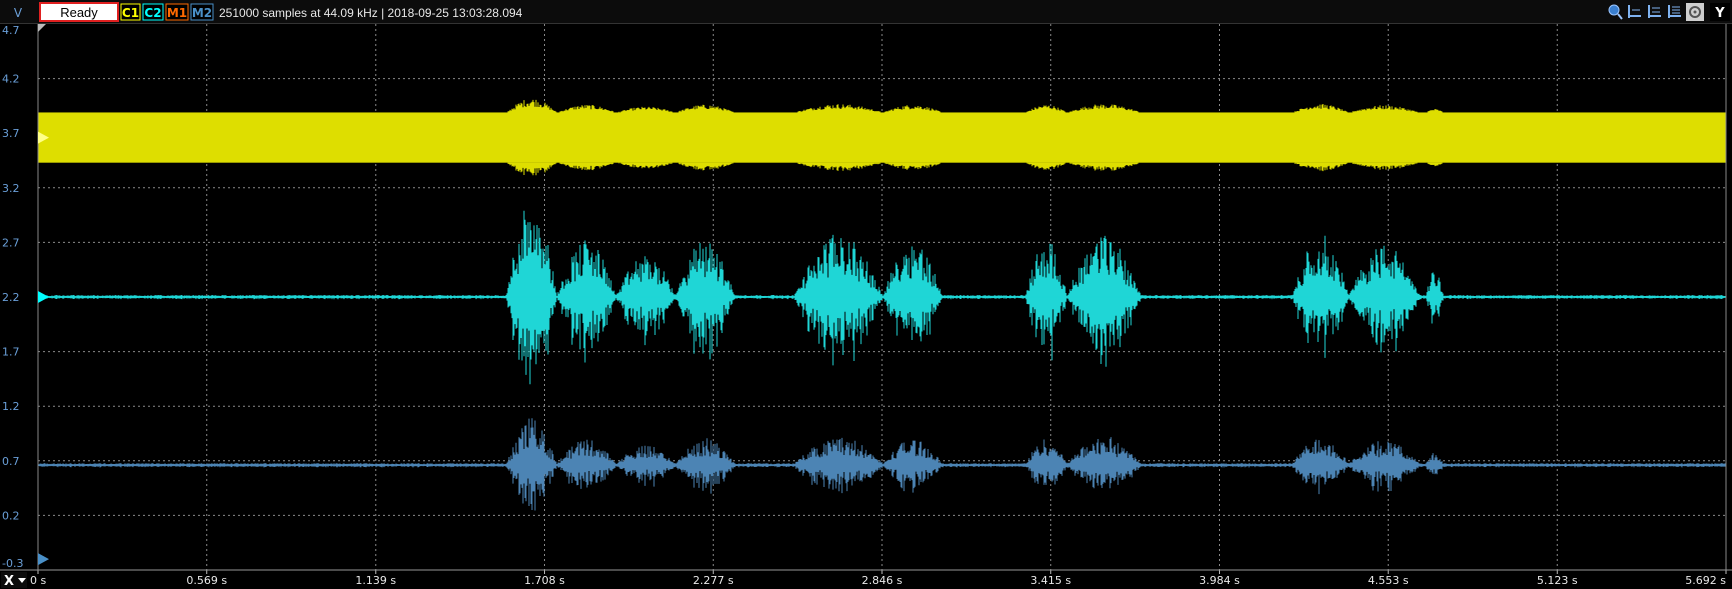  Describe the element at coordinates (38, 580) in the screenshot. I see `x-tick-label: 0 s` at that location.